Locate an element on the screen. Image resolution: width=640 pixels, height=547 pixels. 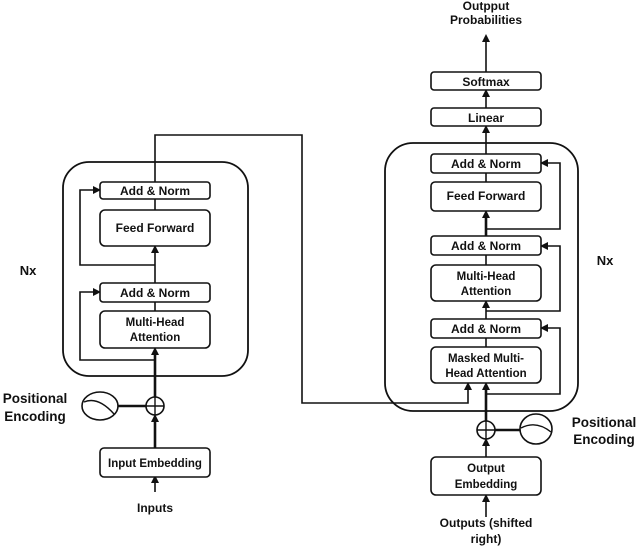
decoder-embedding-label-line2: Embedding is located at coordinates (486, 485).